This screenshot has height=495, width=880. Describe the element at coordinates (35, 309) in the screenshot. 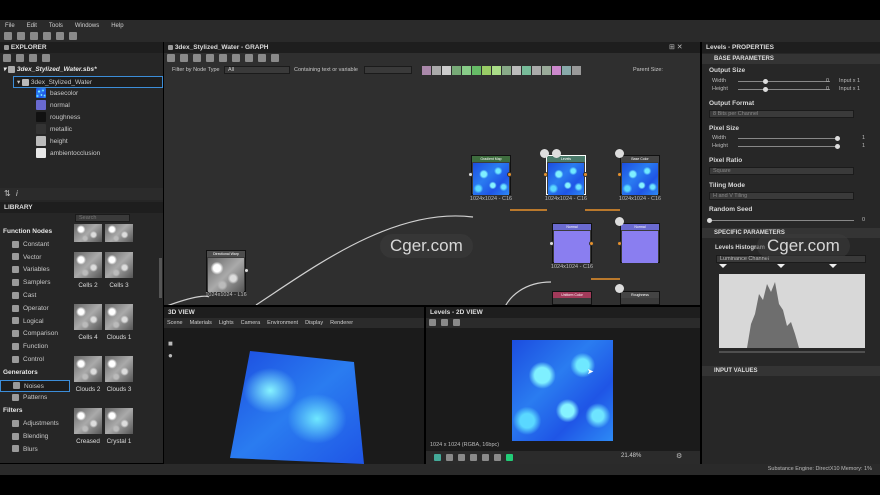

I see `library-item-operator: Operator` at that location.